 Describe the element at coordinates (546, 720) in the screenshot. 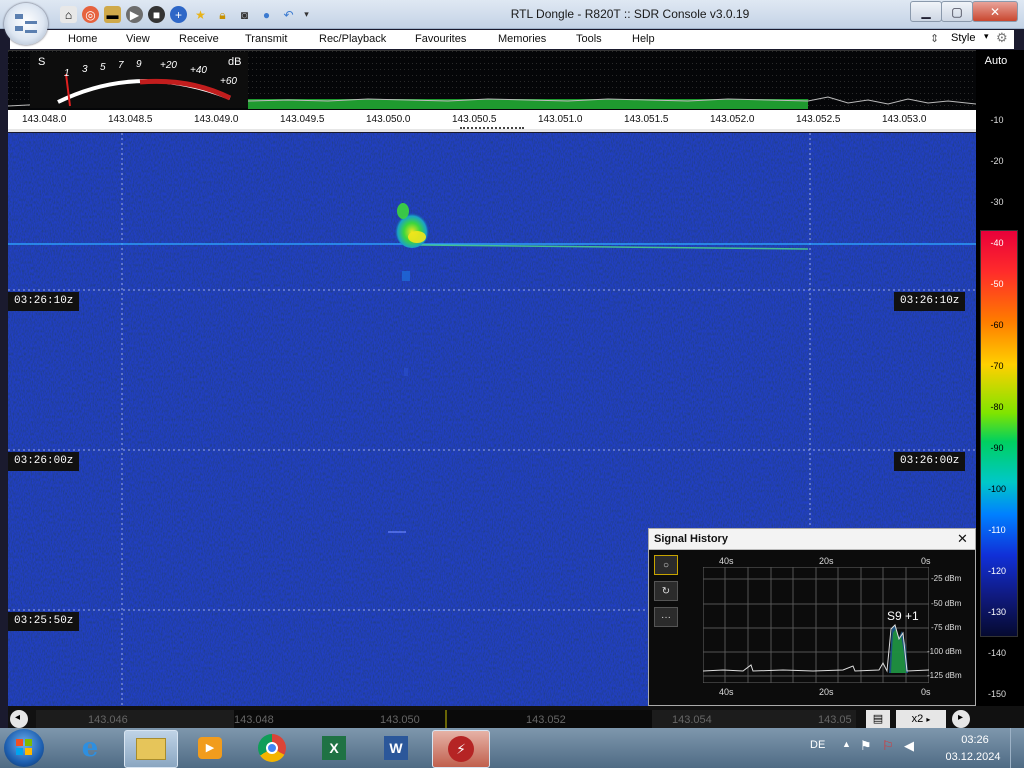

I see `overview-tick: 143.052` at that location.